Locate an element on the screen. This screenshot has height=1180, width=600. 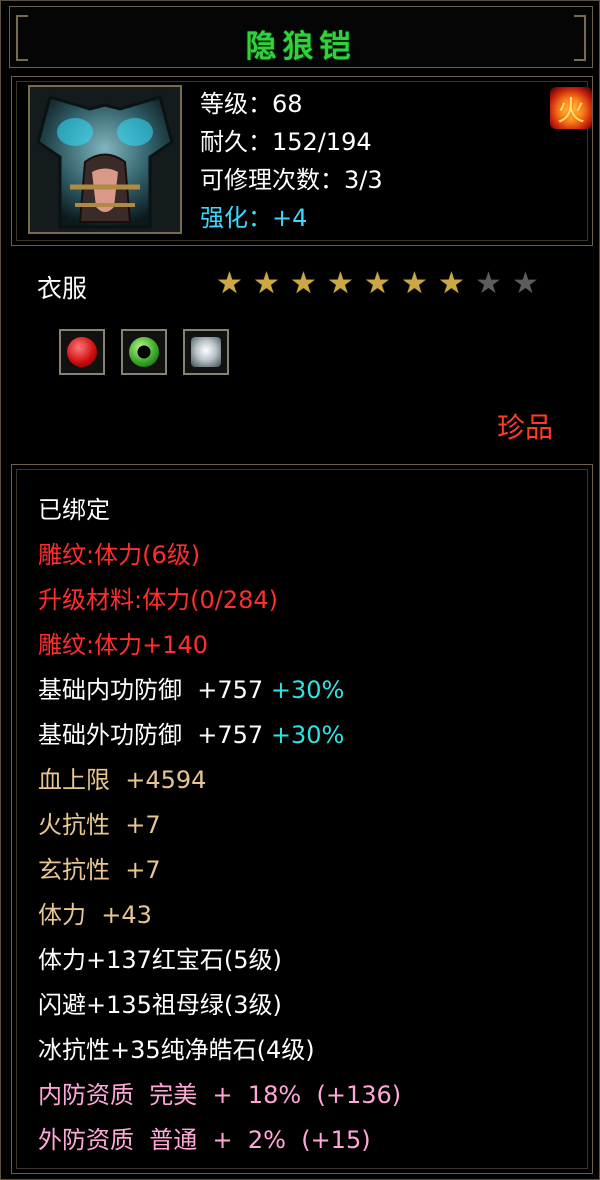
gem-sockets is located at coordinates (144, 352).